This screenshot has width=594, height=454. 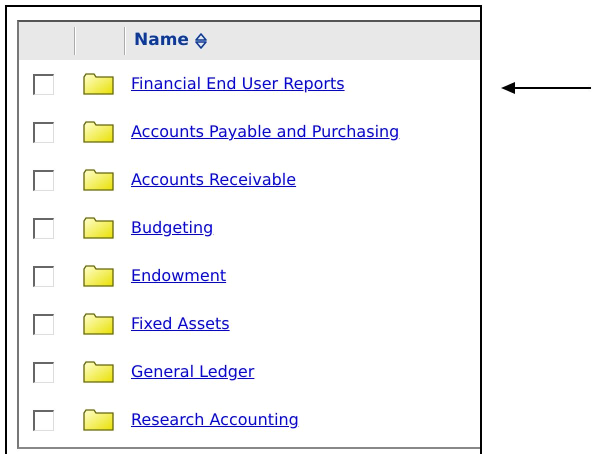 I want to click on folder-link: Endowment, so click(x=178, y=276).